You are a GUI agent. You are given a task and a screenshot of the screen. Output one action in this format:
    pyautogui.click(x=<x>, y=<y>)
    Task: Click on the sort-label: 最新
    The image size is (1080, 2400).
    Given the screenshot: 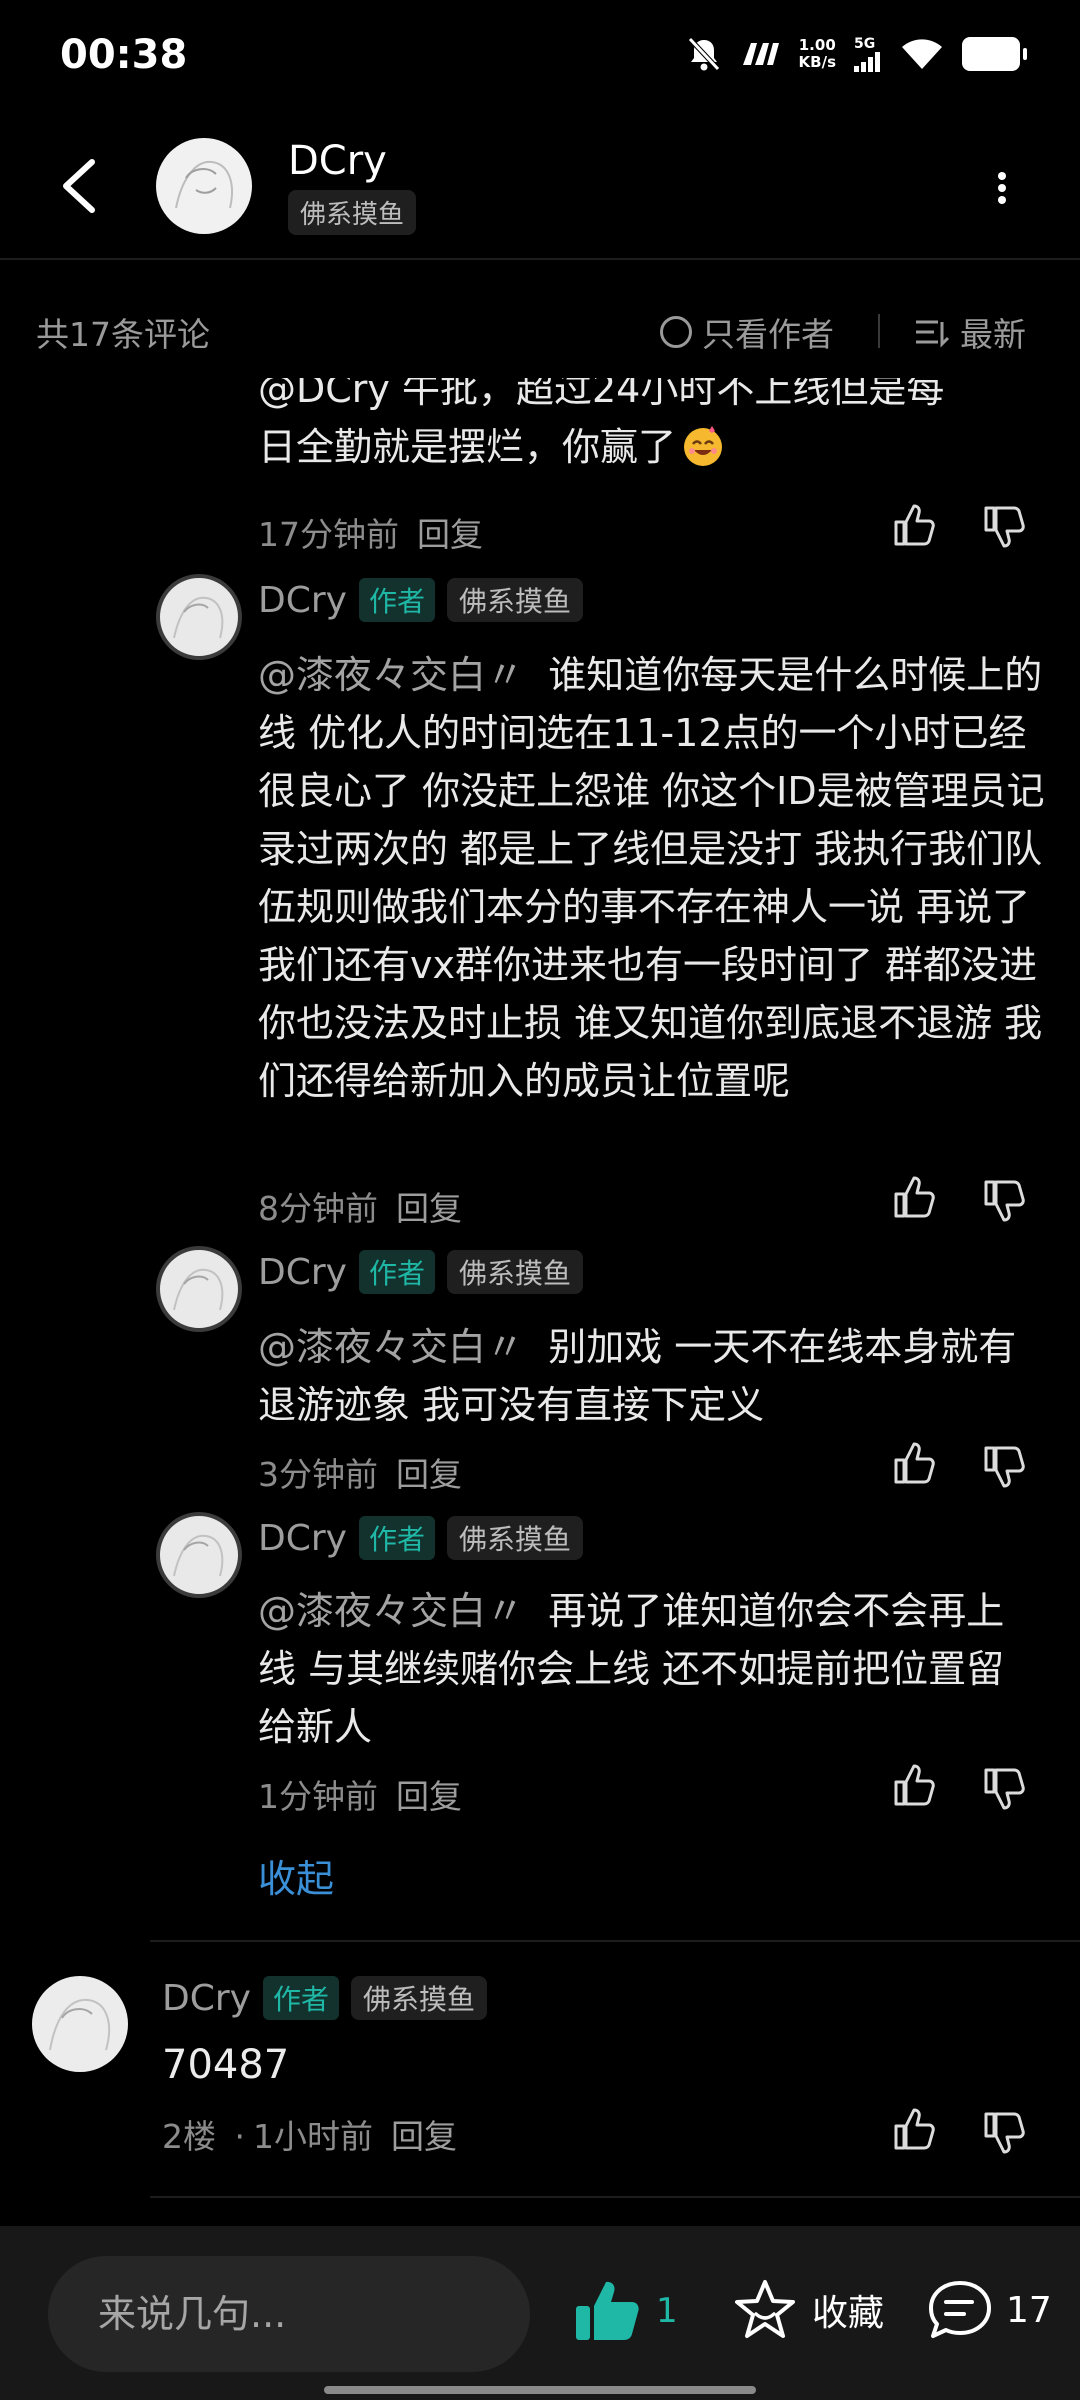 What is the action you would take?
    pyautogui.click(x=993, y=334)
    